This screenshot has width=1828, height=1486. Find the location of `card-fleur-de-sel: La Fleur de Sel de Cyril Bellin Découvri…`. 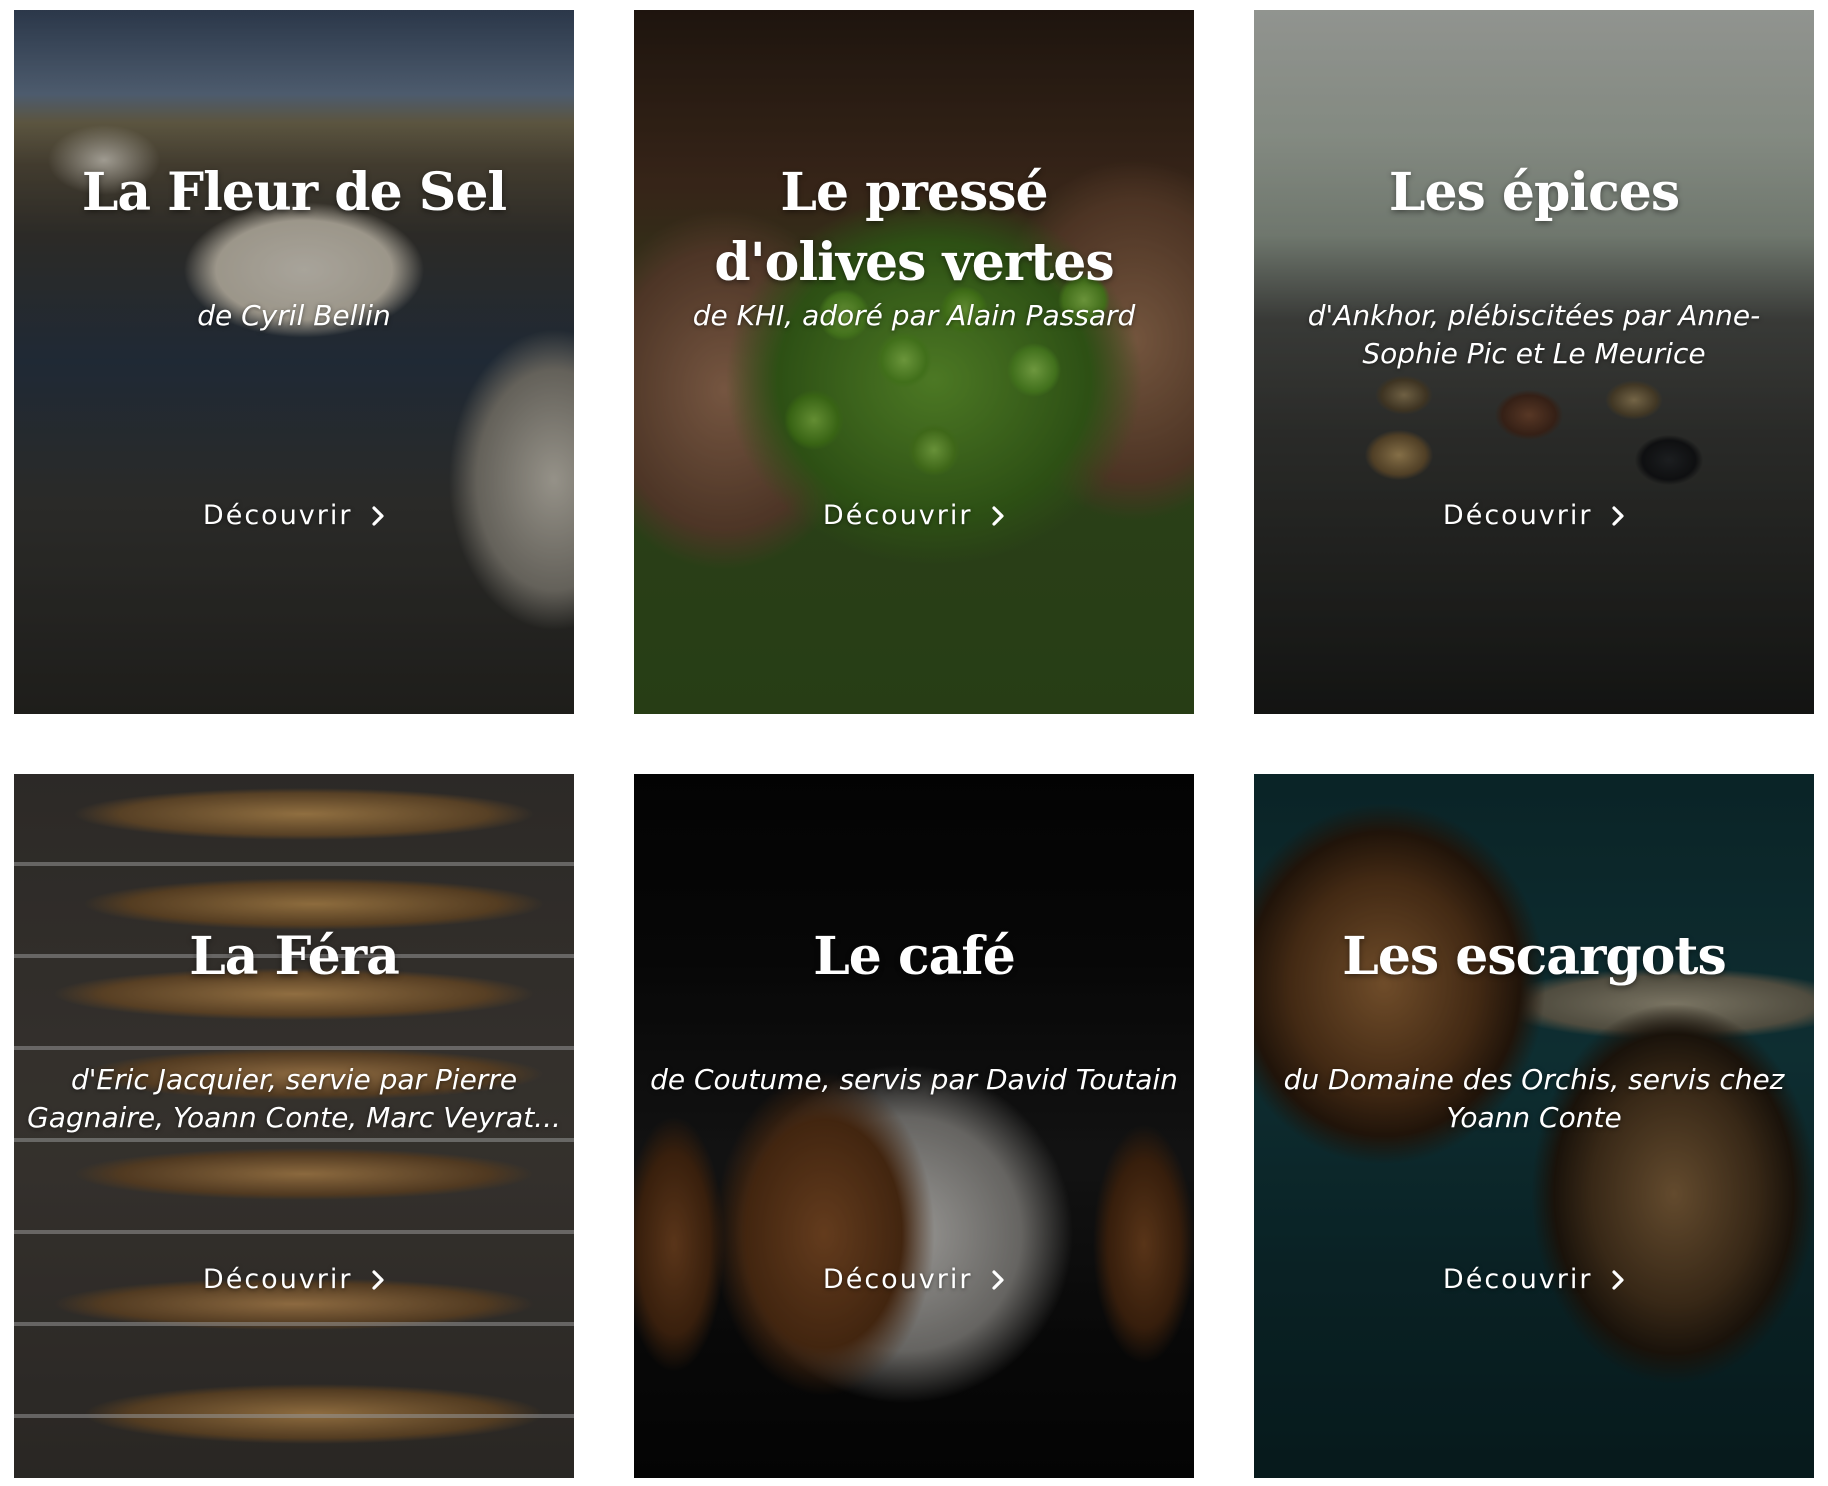

card-fleur-de-sel: La Fleur de Sel de Cyril Bellin Découvri… is located at coordinates (294, 362).